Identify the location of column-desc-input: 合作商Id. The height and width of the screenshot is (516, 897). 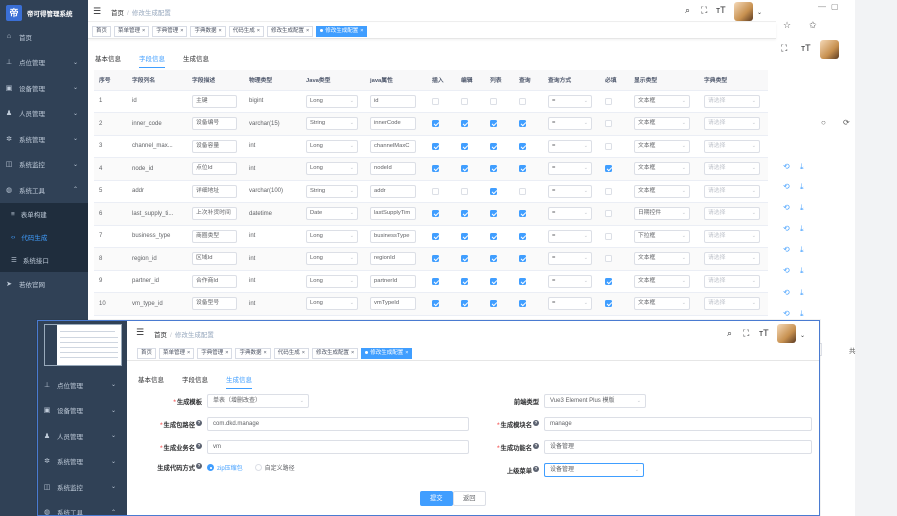
(214, 281).